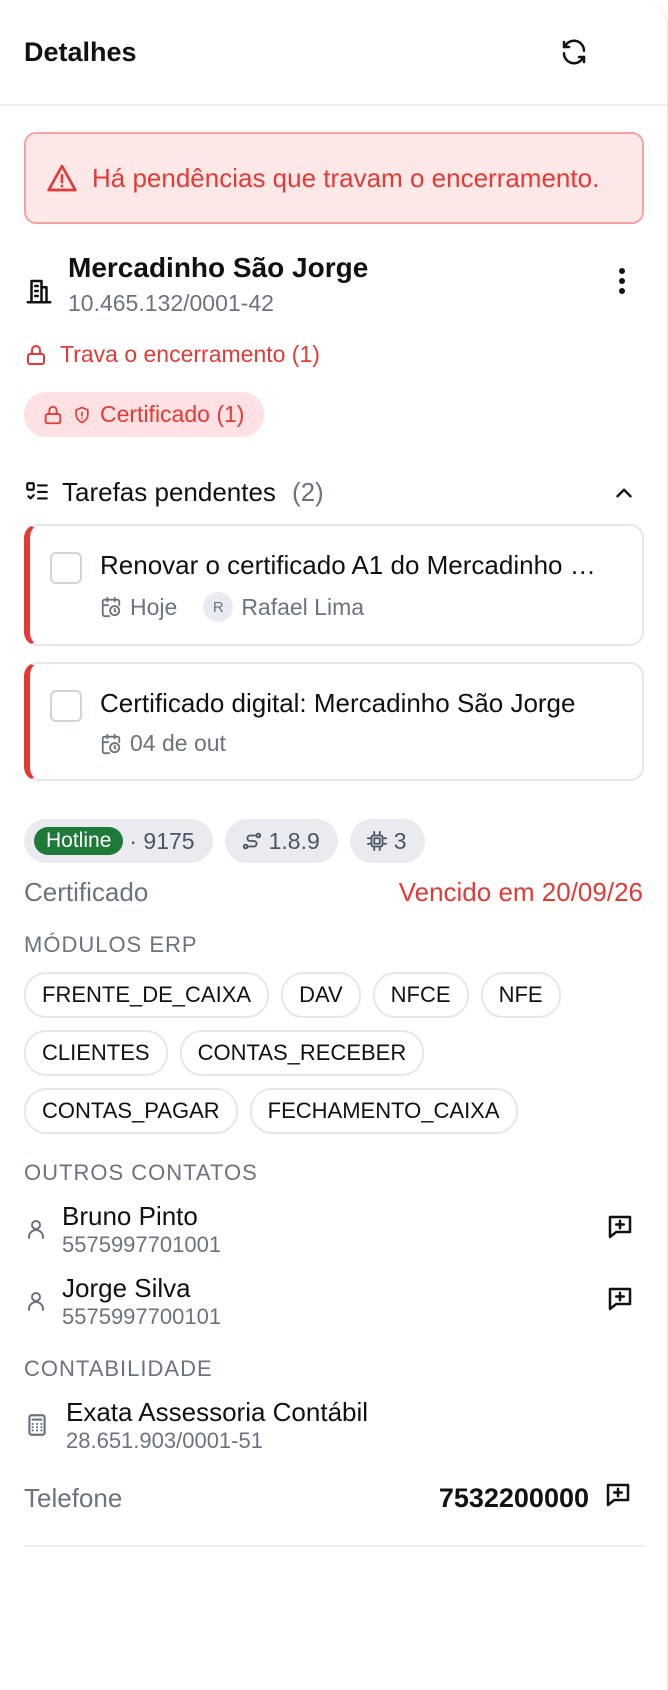 The height and width of the screenshot is (1690, 668). Describe the element at coordinates (86, 892) in the screenshot. I see `certificate-label: Certificado` at that location.